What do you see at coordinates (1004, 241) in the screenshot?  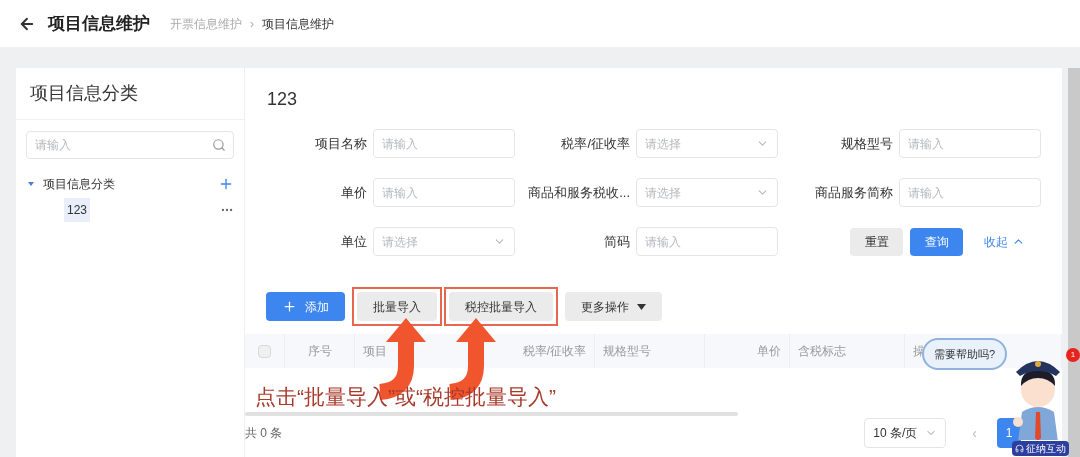 I see `collapse-link: 收起` at bounding box center [1004, 241].